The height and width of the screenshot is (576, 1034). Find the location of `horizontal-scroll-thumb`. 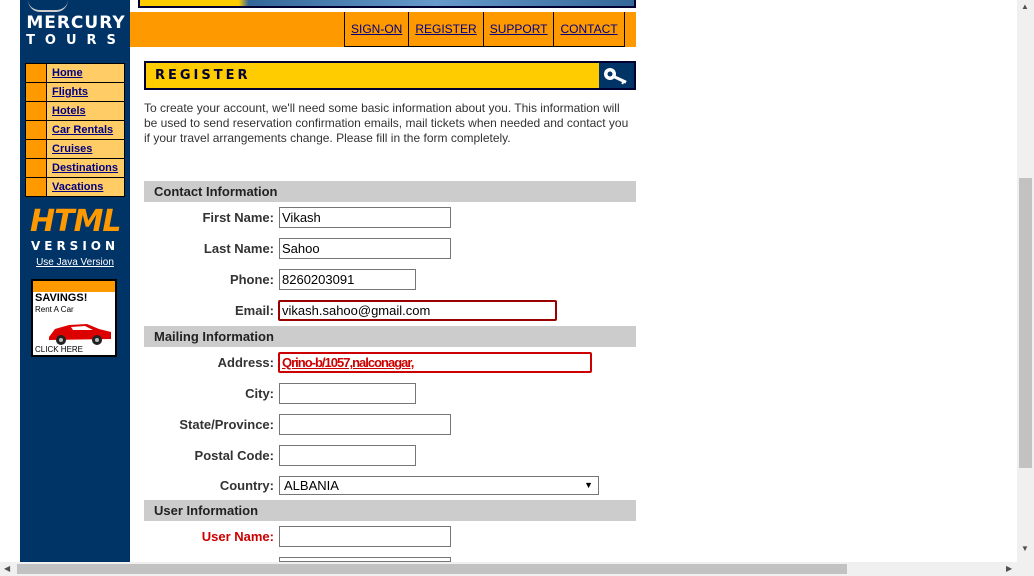

horizontal-scroll-thumb is located at coordinates (432, 569).